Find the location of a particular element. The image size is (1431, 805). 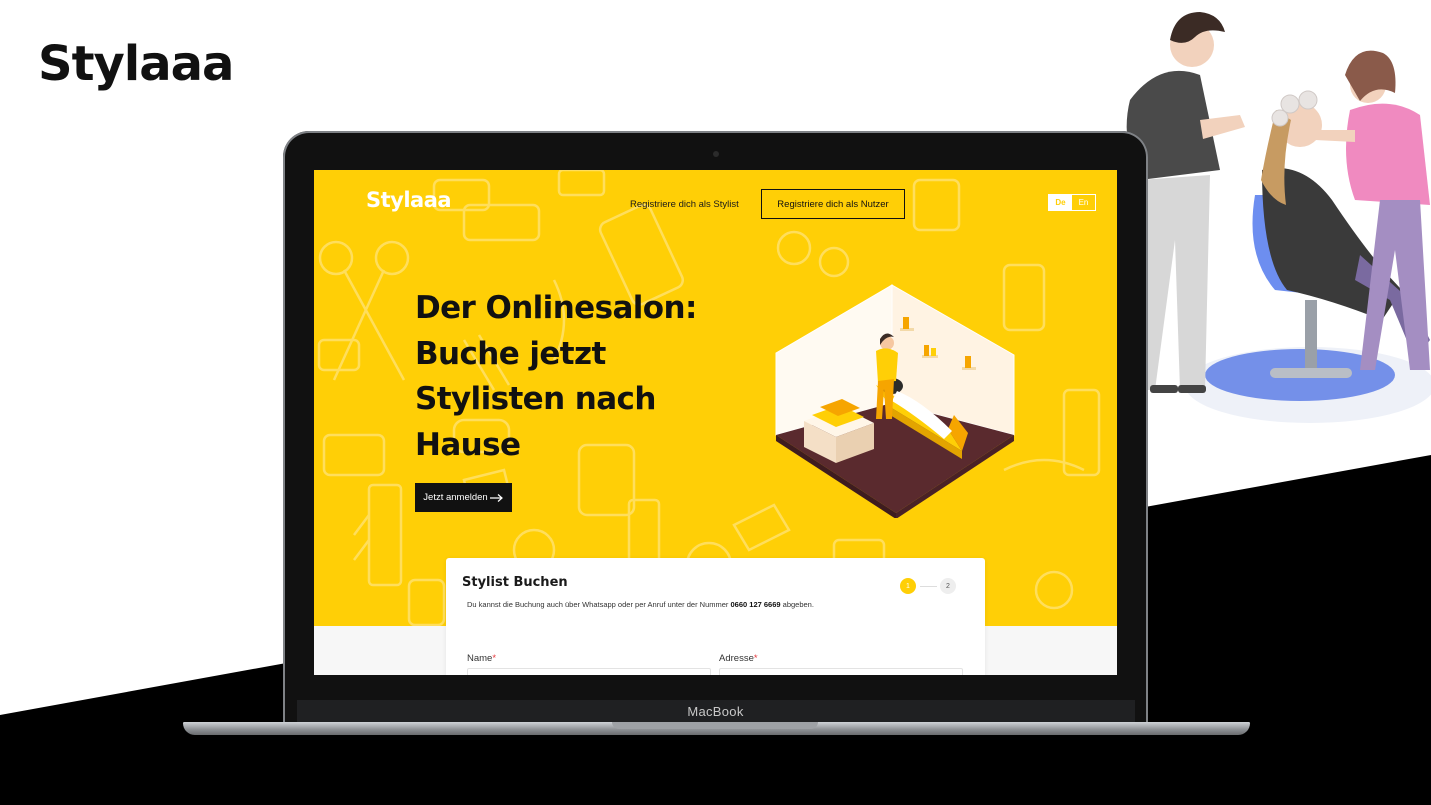

adresse-field-label: Adresse* is located at coordinates (738, 658).